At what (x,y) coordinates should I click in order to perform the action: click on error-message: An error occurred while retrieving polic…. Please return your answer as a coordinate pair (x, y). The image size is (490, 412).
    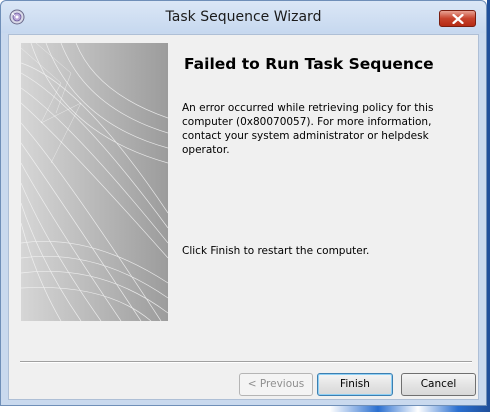
    Looking at the image, I should click on (308, 129).